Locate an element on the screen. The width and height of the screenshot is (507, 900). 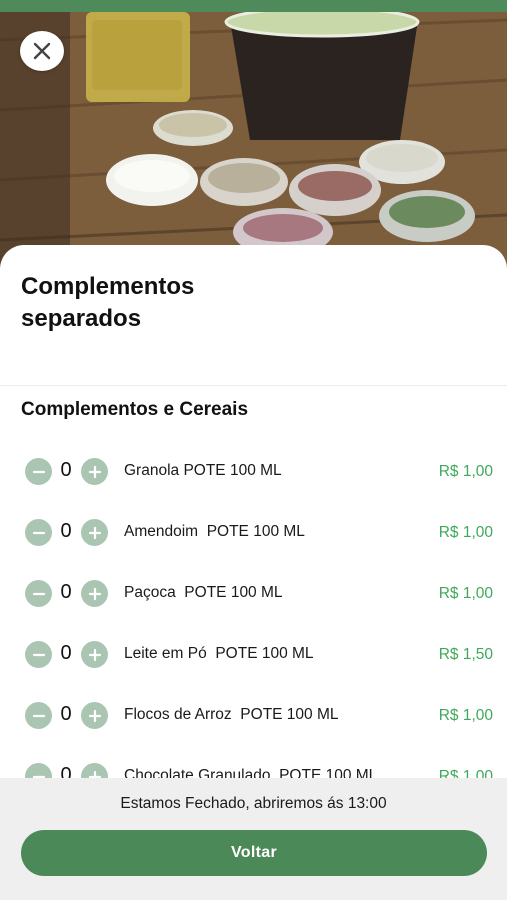
back-button: Voltar is located at coordinates (254, 853).